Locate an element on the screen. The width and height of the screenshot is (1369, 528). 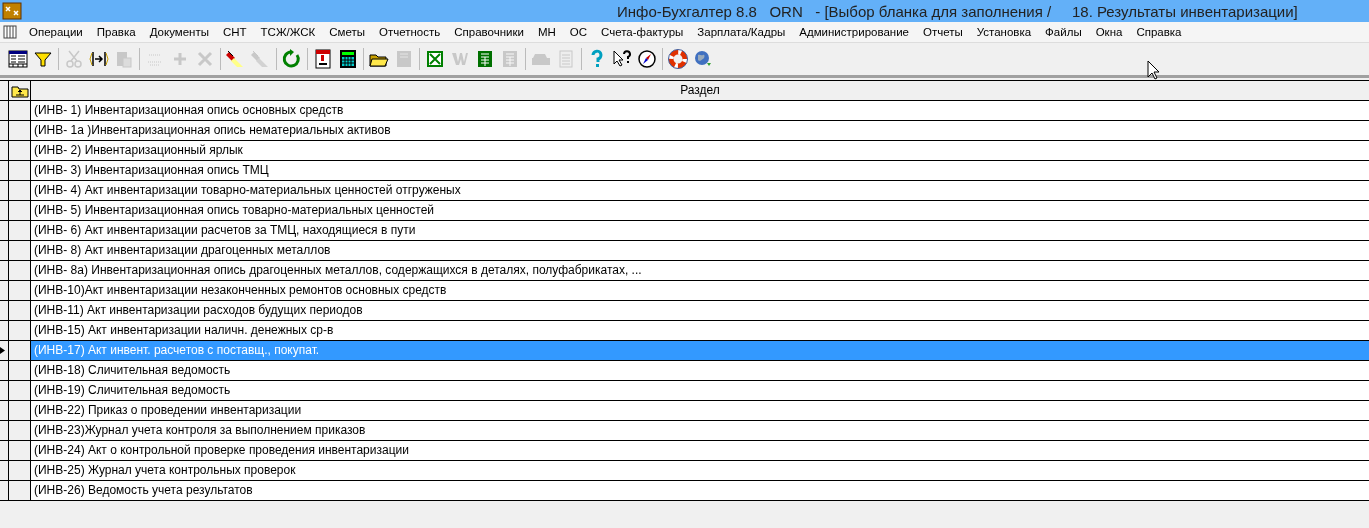
menu-item: Файлы is located at coordinates (1063, 32).